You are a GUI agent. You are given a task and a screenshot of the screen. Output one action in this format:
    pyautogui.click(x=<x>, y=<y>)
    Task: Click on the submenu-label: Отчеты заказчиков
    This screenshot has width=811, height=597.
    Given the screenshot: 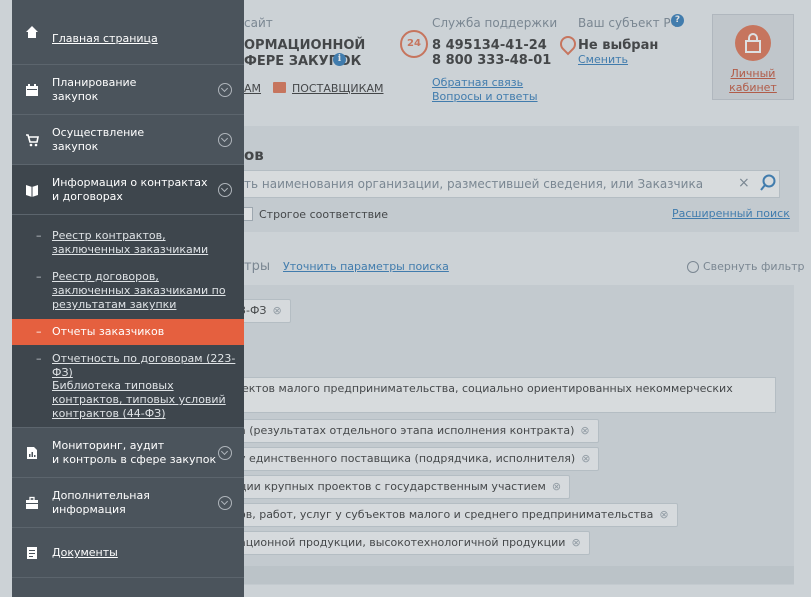 What is the action you would take?
    pyautogui.click(x=108, y=331)
    